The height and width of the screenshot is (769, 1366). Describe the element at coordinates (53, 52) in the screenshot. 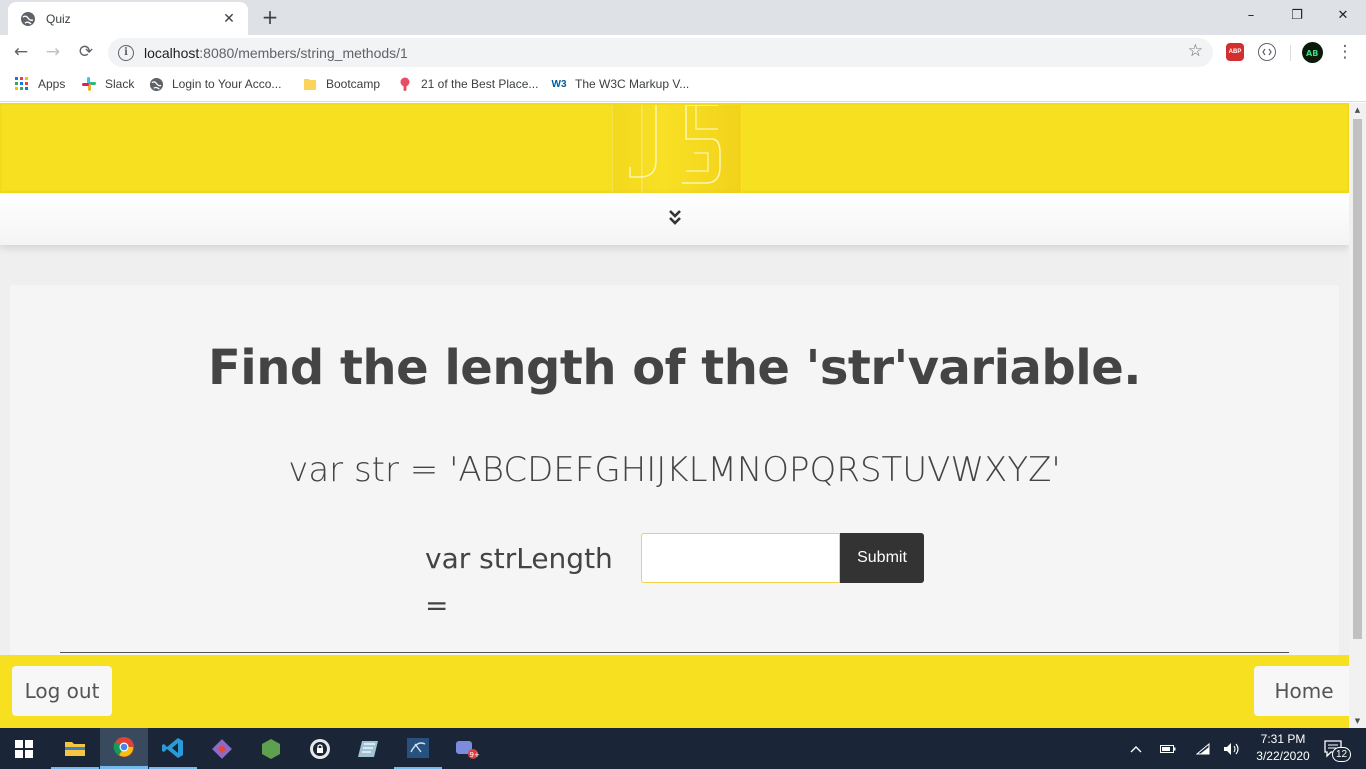

I see `forward-button: →` at that location.